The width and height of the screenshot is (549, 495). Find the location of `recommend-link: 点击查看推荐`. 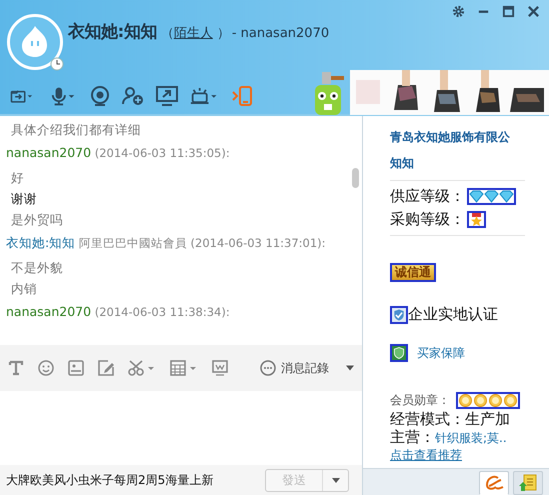

recommend-link: 点击查看推荐 is located at coordinates (426, 455).